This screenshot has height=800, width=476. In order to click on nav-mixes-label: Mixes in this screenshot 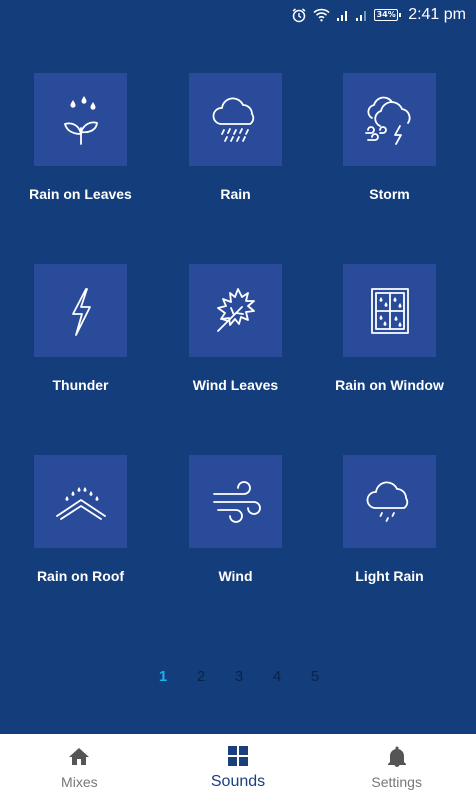, I will do `click(79, 781)`.